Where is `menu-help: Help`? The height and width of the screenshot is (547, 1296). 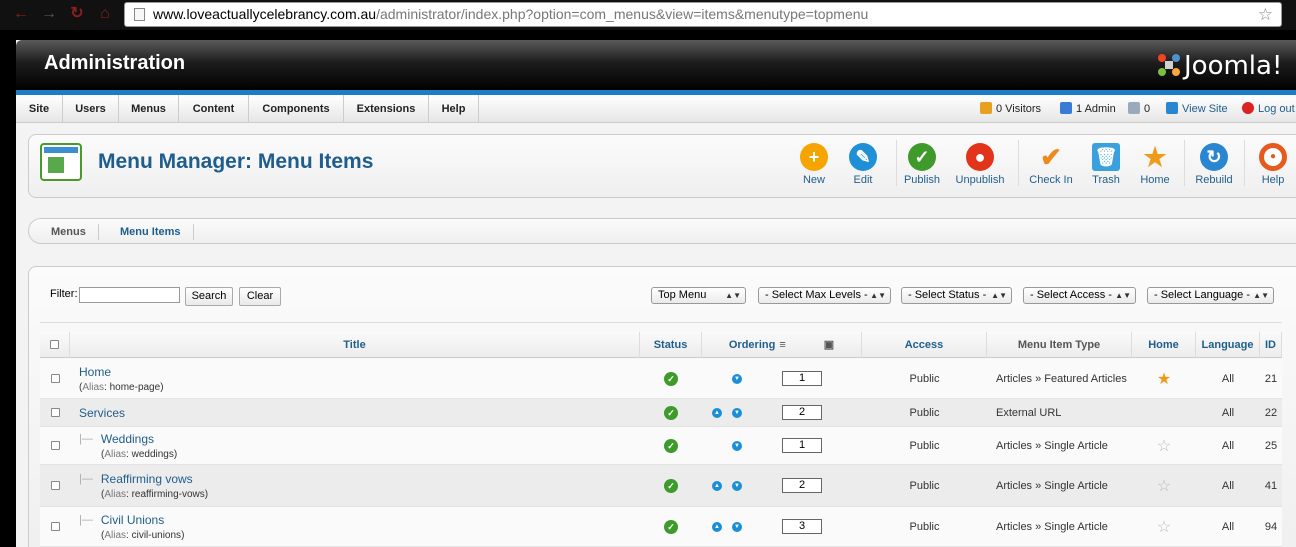 menu-help: Help is located at coordinates (454, 109).